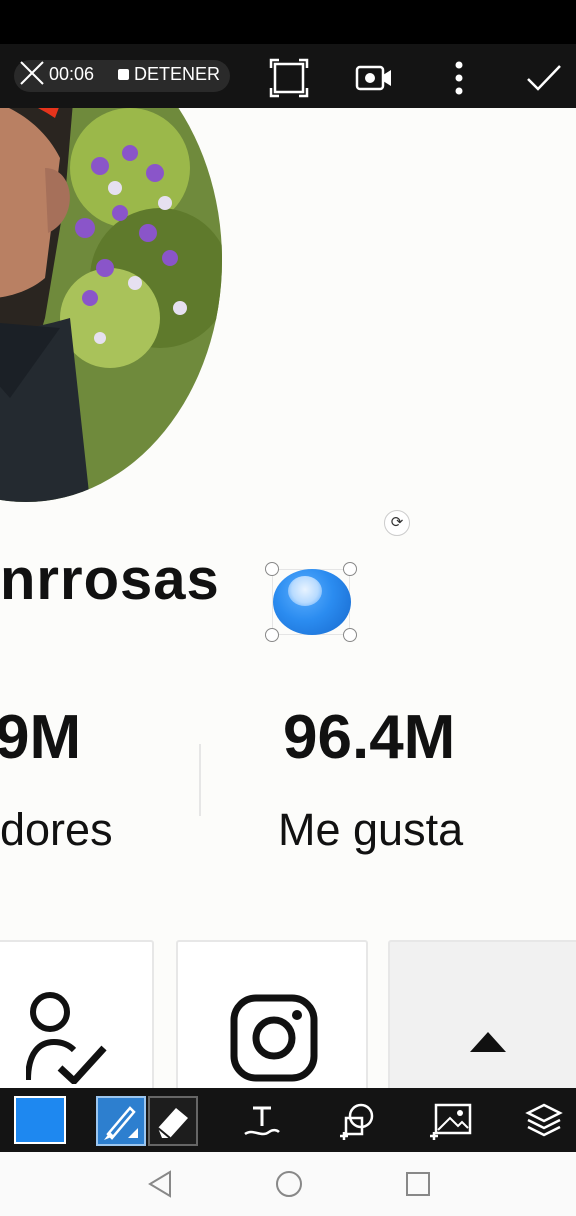 The height and width of the screenshot is (1216, 576). I want to click on recents-icon, so click(418, 1184).